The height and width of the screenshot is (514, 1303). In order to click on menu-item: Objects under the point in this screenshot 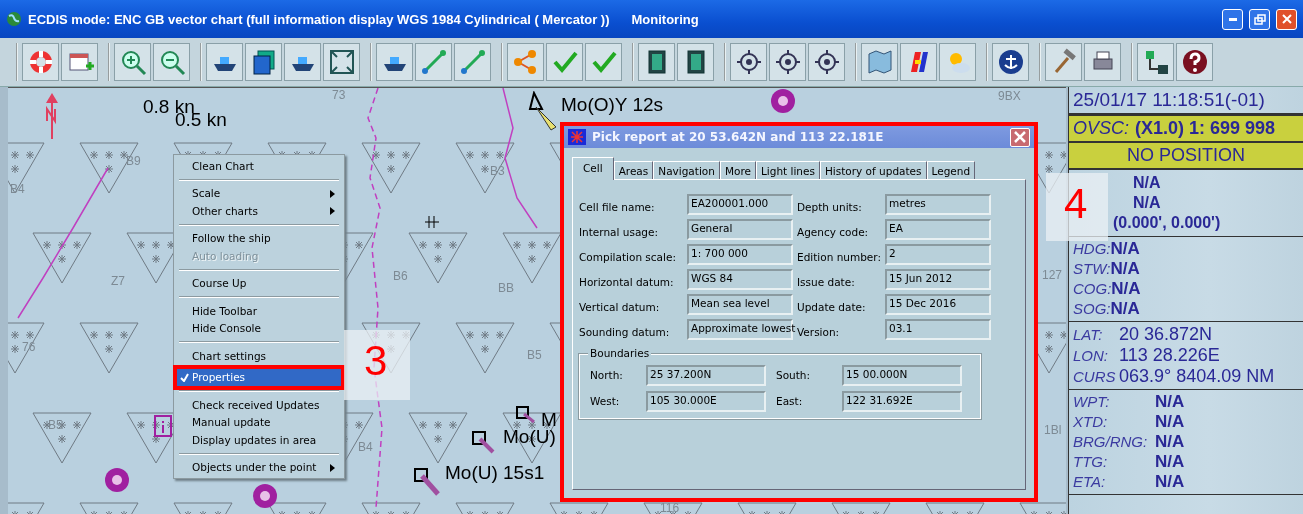, I will do `click(259, 467)`.